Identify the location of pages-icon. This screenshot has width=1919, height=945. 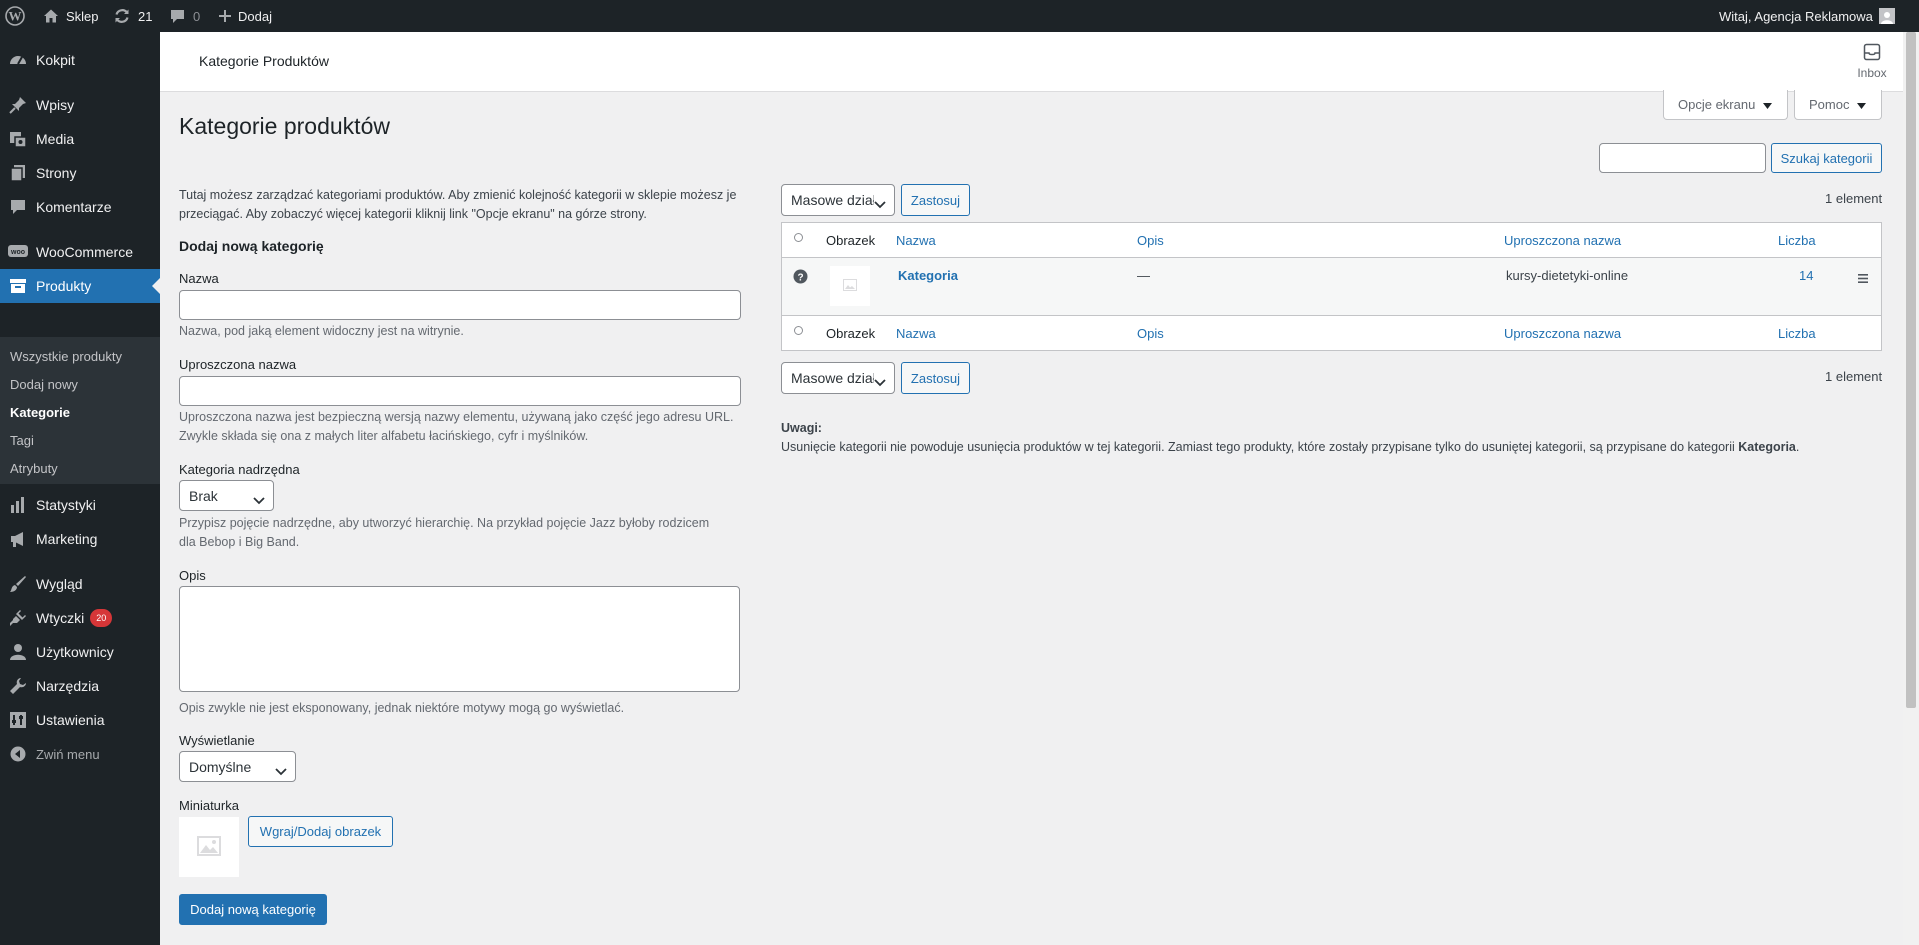
(18, 173).